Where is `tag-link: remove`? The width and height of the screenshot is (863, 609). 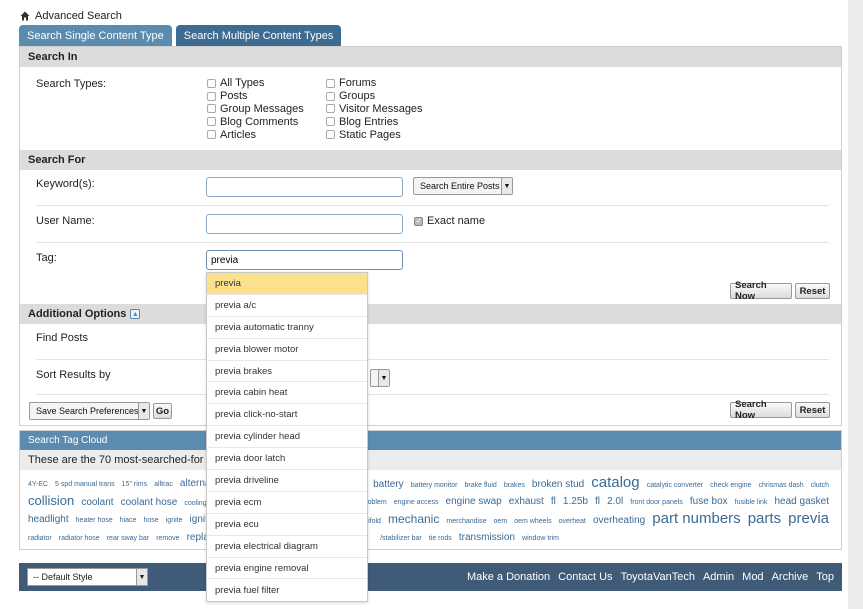 tag-link: remove is located at coordinates (167, 538).